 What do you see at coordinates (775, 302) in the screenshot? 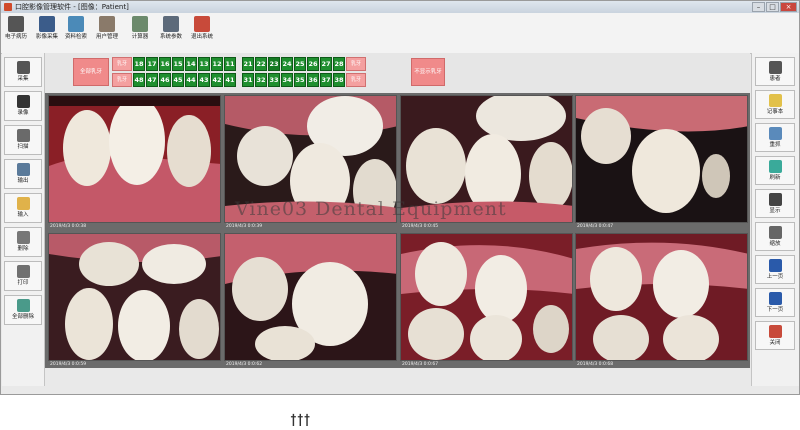
I see `next-page-button: 下一页` at bounding box center [775, 302].